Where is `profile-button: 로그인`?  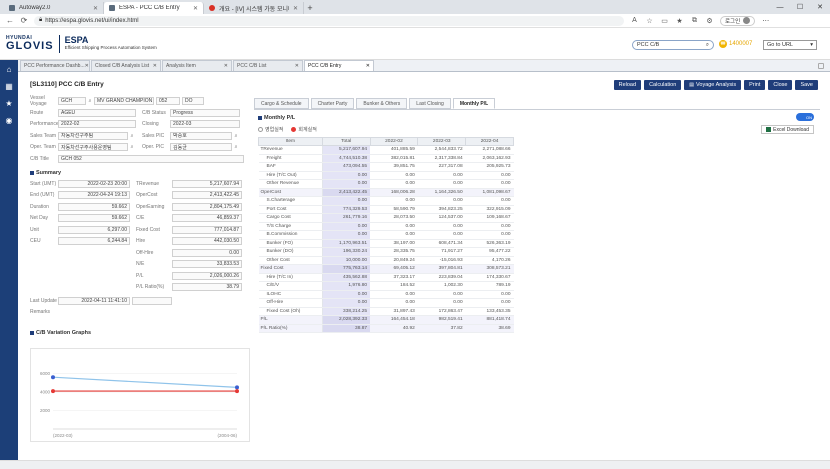 profile-button: 로그인 is located at coordinates (738, 20).